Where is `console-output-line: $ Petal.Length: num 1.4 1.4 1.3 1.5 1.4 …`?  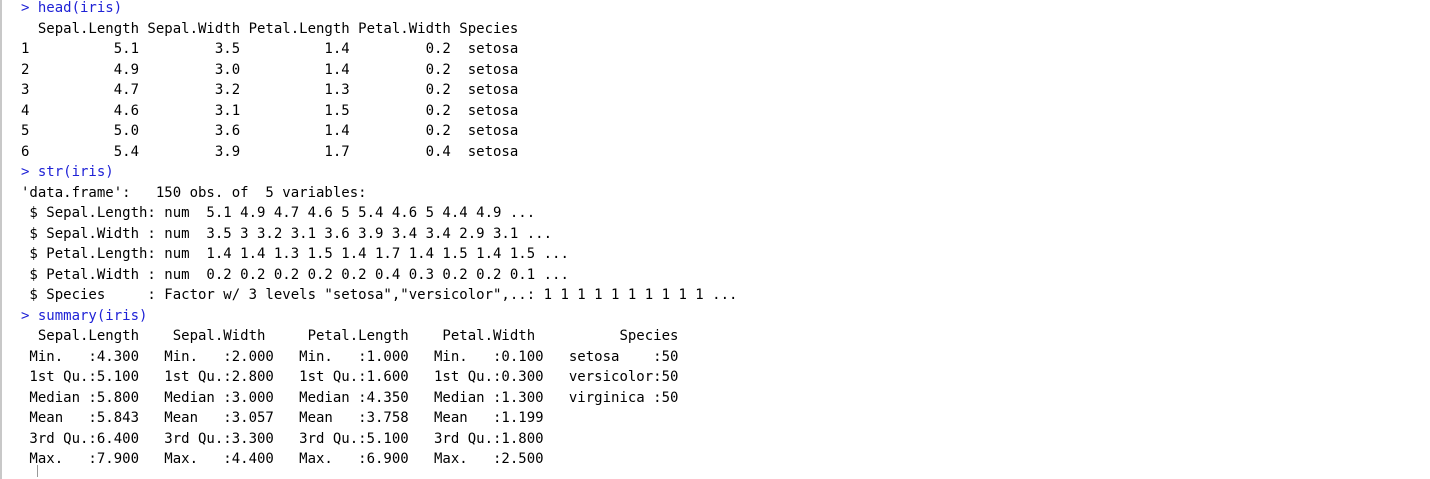 console-output-line: $ Petal.Length: num 1.4 1.4 1.3 1.5 1.4 … is located at coordinates (295, 254).